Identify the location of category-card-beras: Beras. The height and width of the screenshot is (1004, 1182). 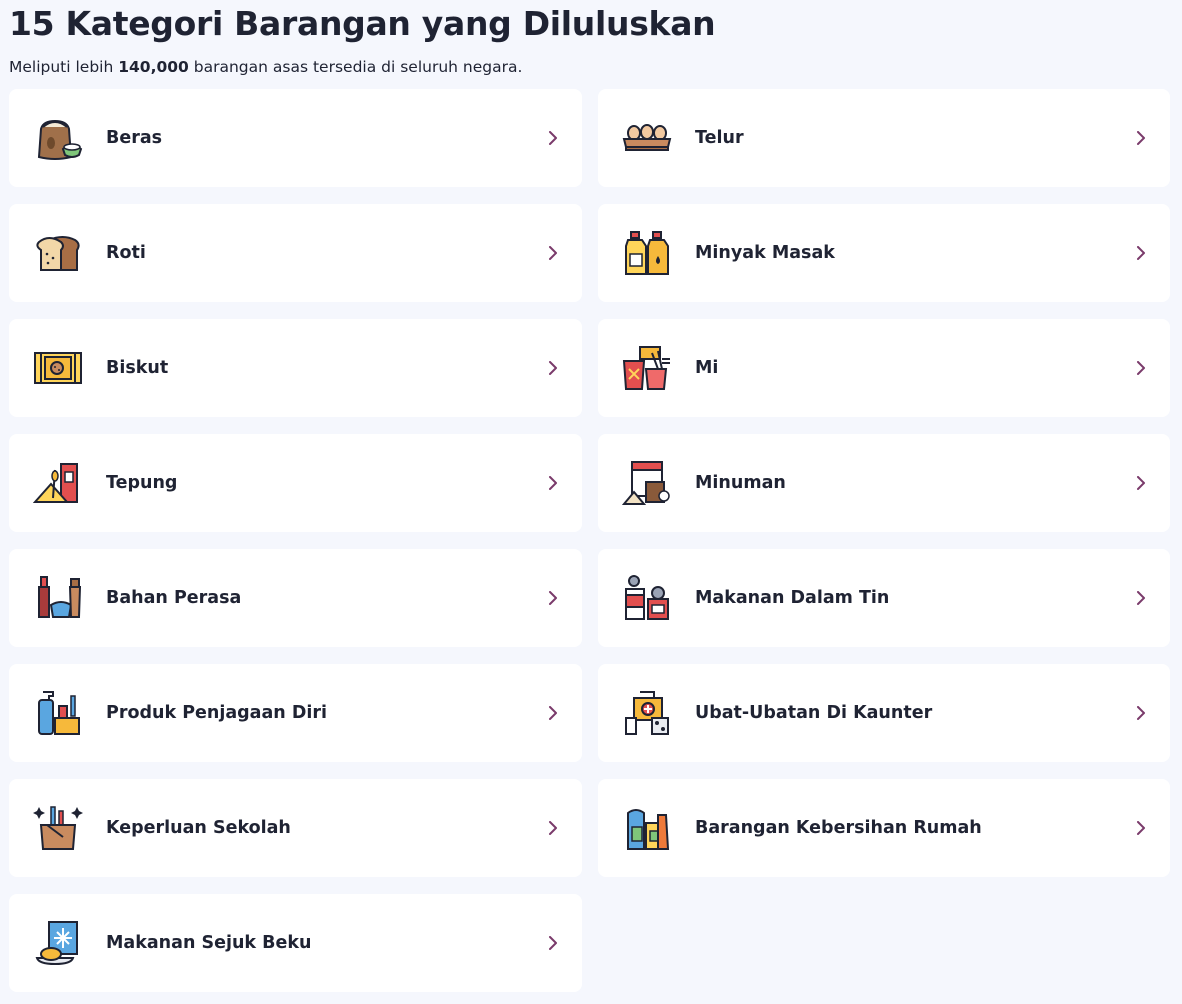
(295, 138).